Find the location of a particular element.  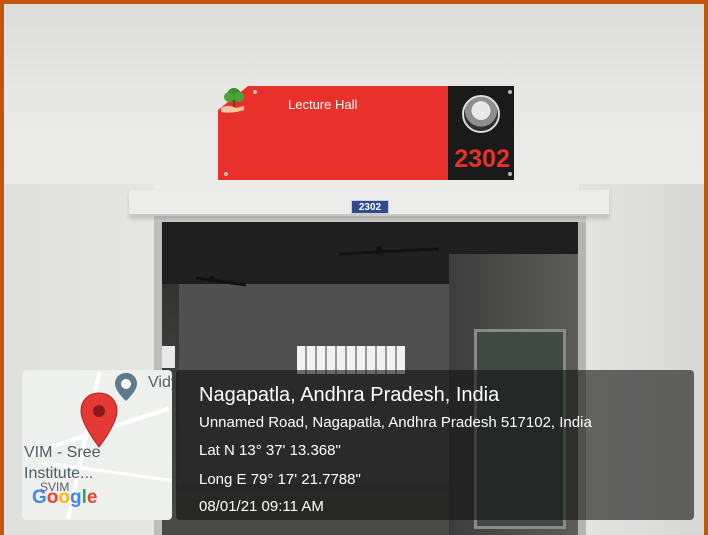

location-pin-icon is located at coordinates (99, 420).